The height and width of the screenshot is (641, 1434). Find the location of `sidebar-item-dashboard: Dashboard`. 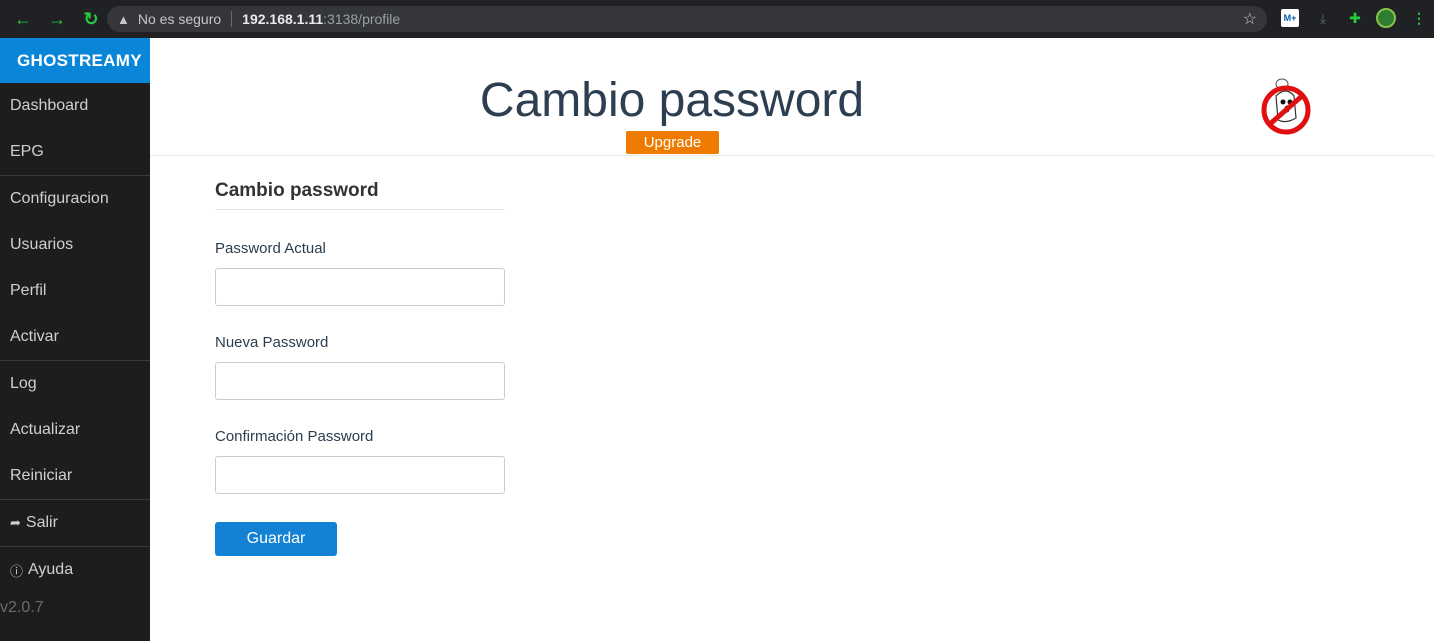

sidebar-item-dashboard: Dashboard is located at coordinates (75, 106).